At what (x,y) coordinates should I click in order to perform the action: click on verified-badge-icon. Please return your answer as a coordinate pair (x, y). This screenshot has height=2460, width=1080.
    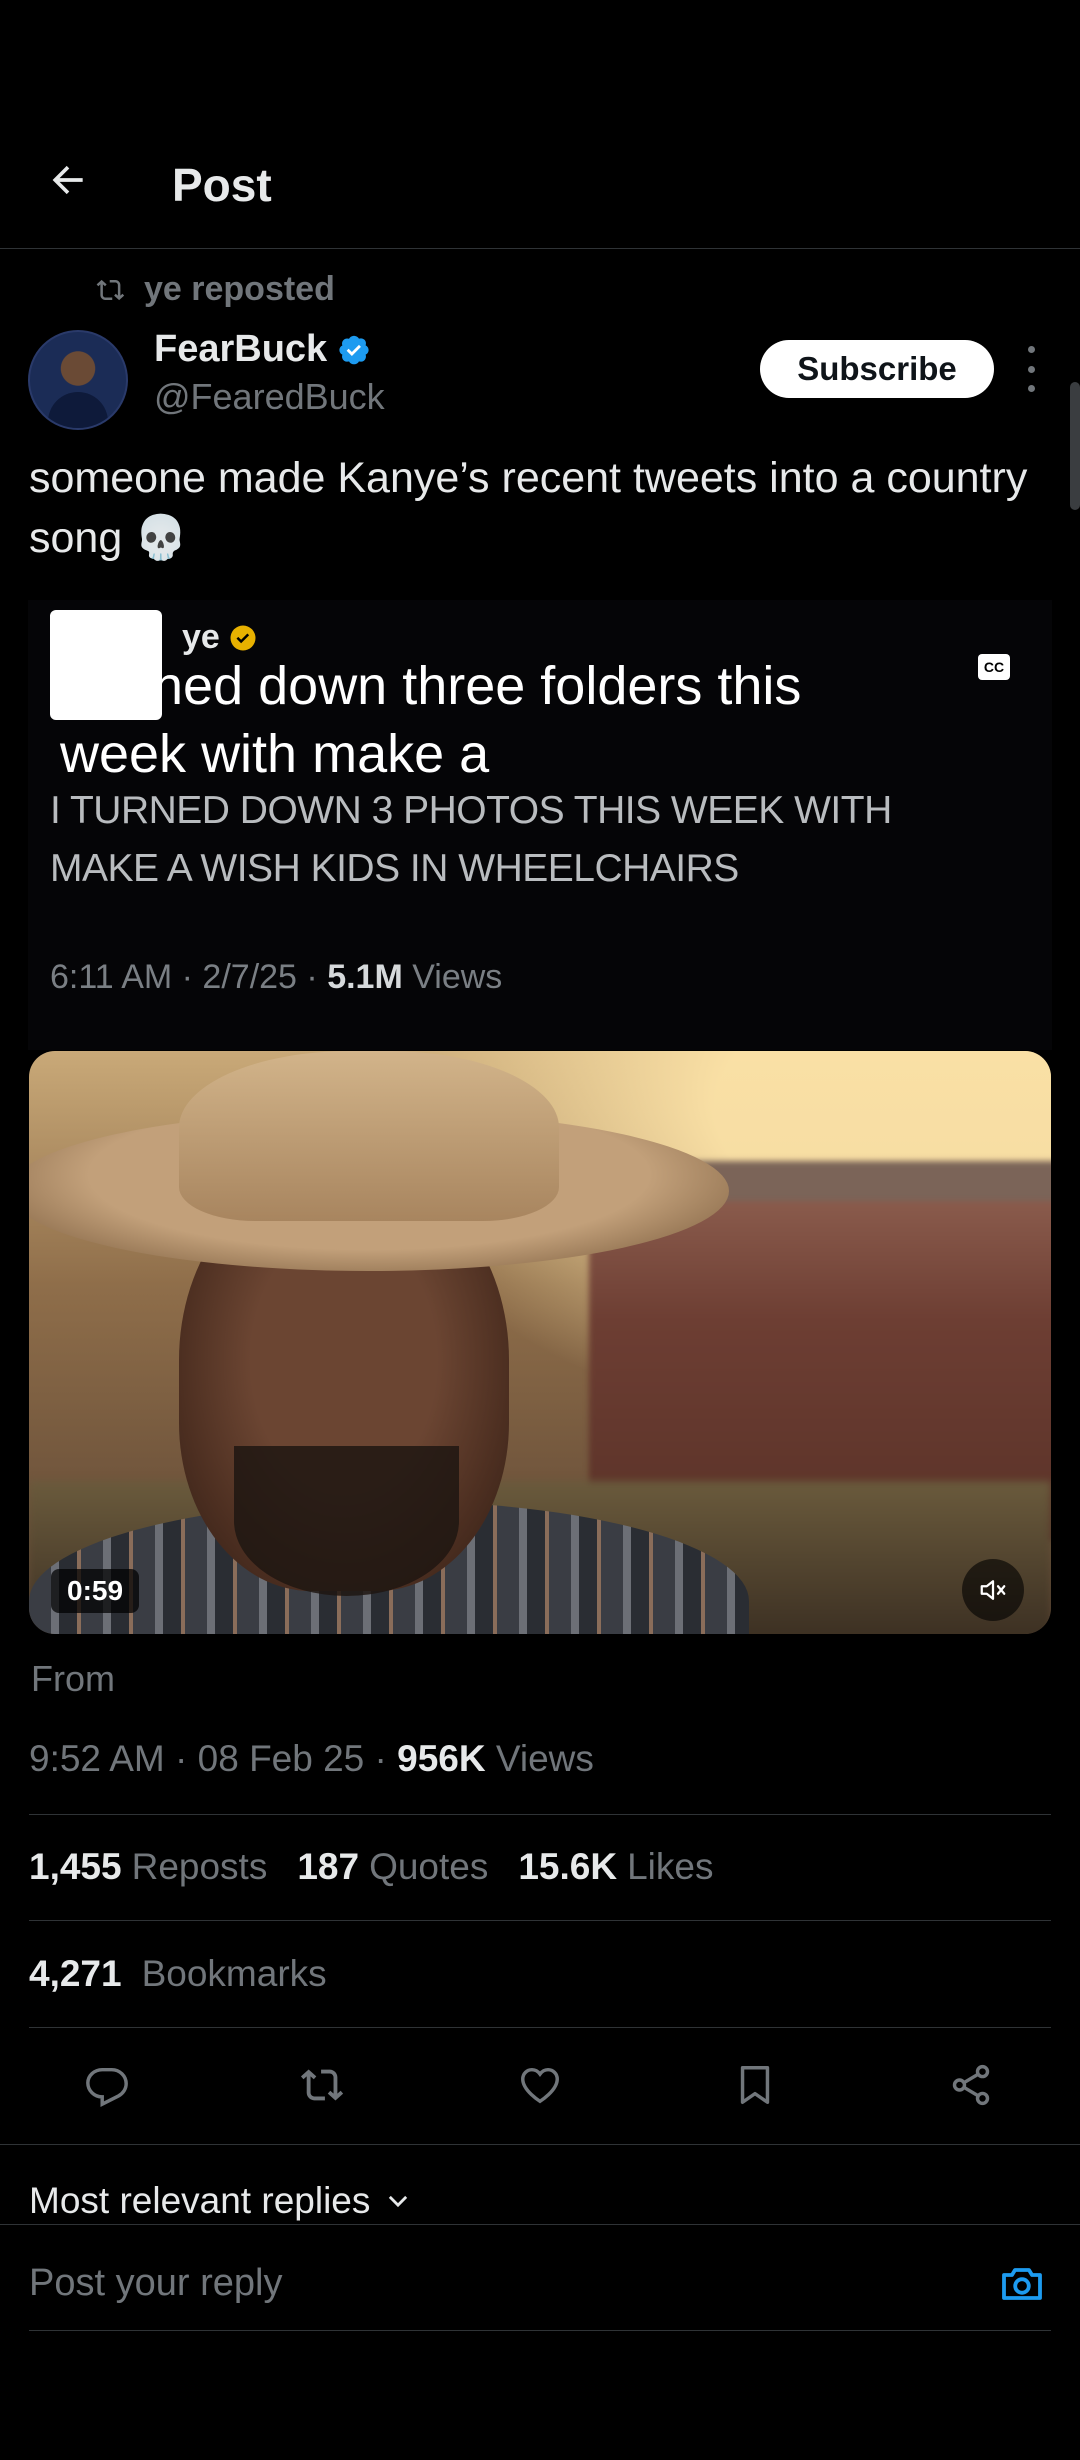
    Looking at the image, I should click on (354, 349).